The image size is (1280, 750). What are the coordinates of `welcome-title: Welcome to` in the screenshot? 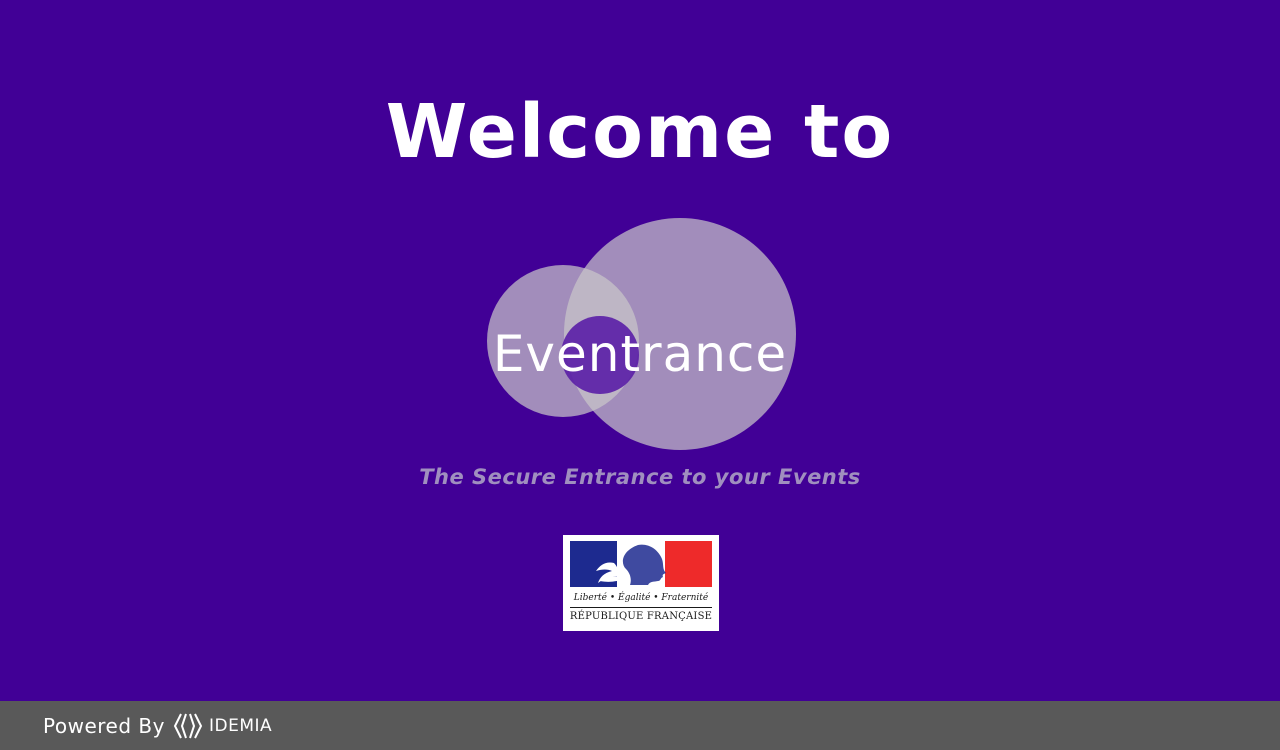 It's located at (640, 132).